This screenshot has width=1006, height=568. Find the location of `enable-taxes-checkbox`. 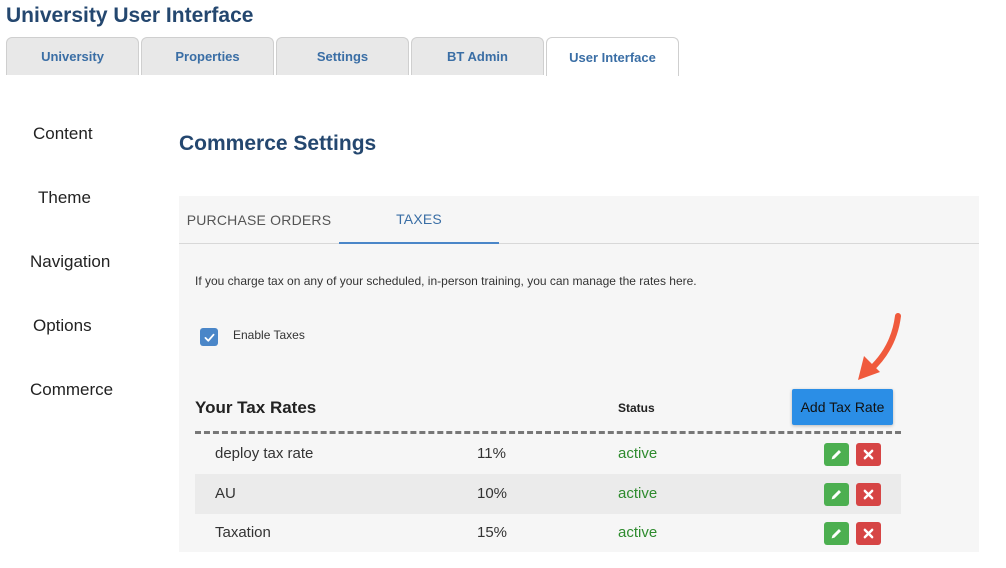

enable-taxes-checkbox is located at coordinates (209, 337).